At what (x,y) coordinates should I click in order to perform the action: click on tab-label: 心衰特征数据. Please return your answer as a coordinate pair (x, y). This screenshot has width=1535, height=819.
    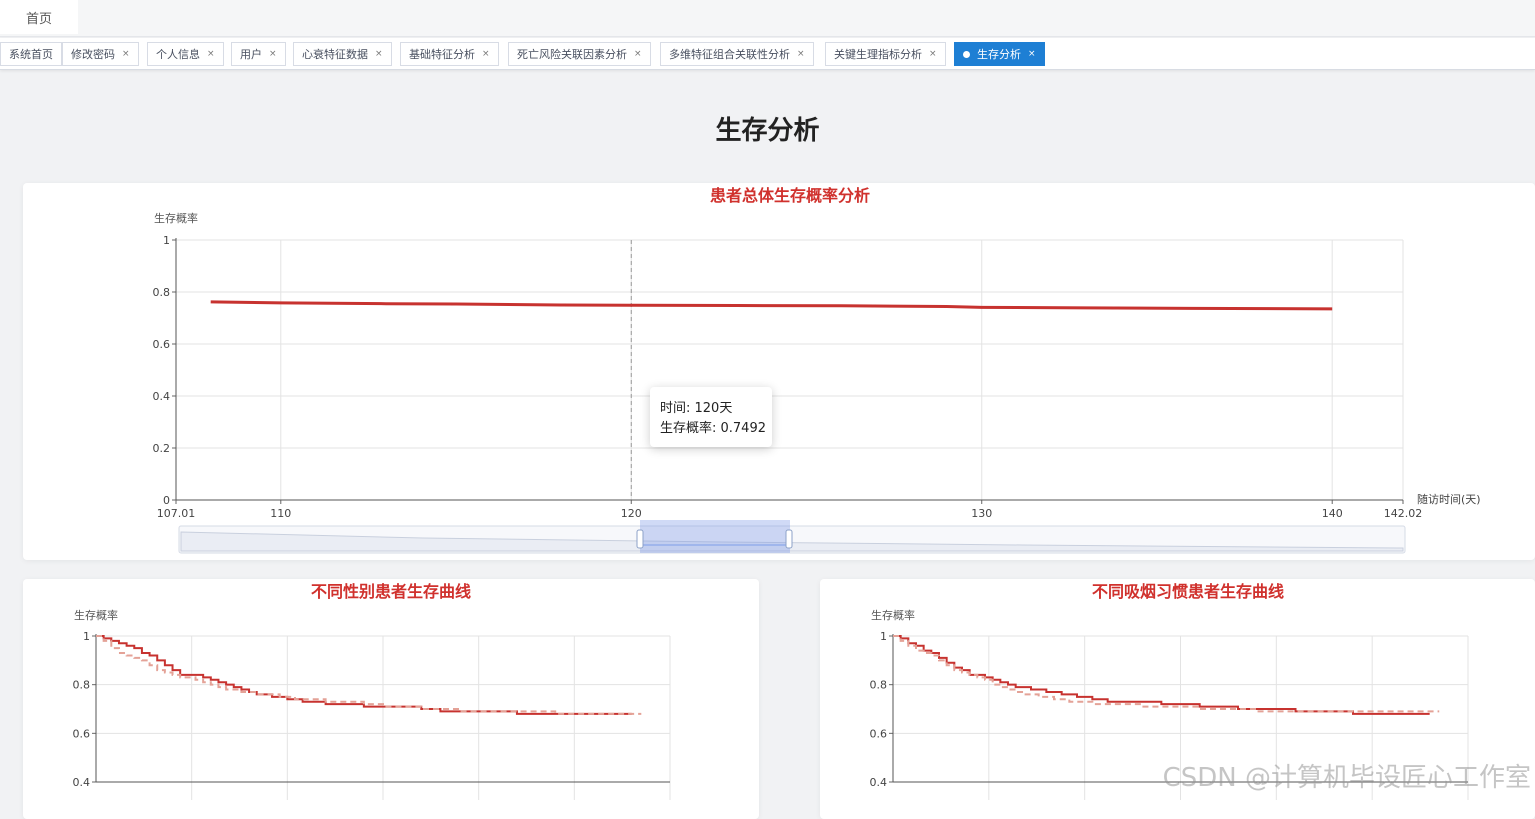
    Looking at the image, I should click on (335, 54).